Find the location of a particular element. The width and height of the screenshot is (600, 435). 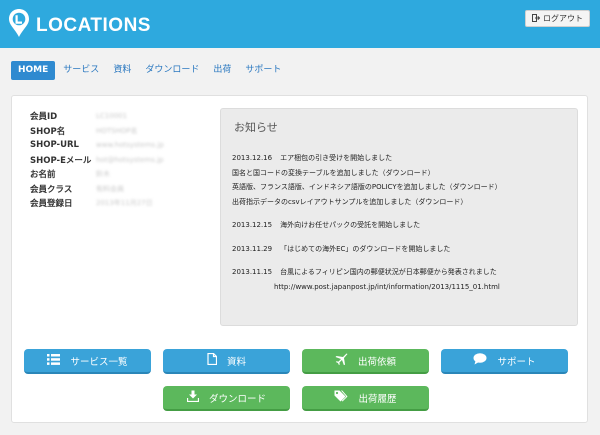

shipping-history-label: 出荷履歴 is located at coordinates (377, 399).